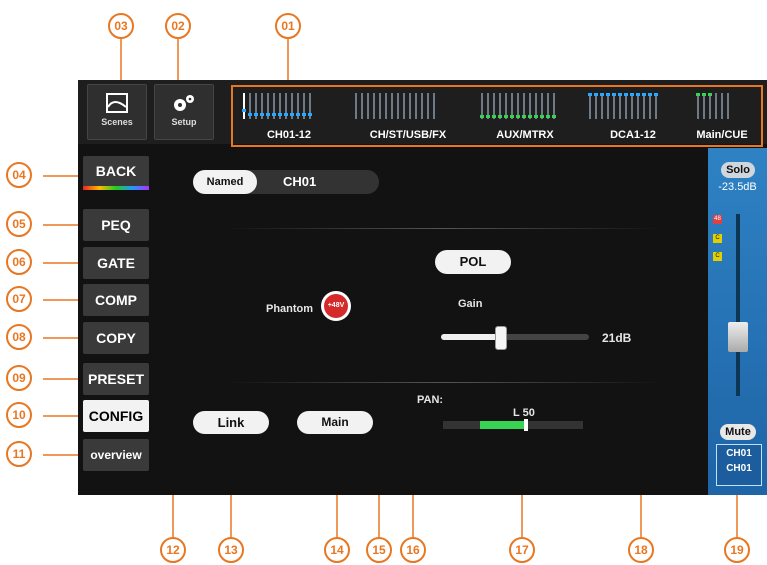  What do you see at coordinates (19, 299) in the screenshot?
I see `callout-07: 07` at bounding box center [19, 299].